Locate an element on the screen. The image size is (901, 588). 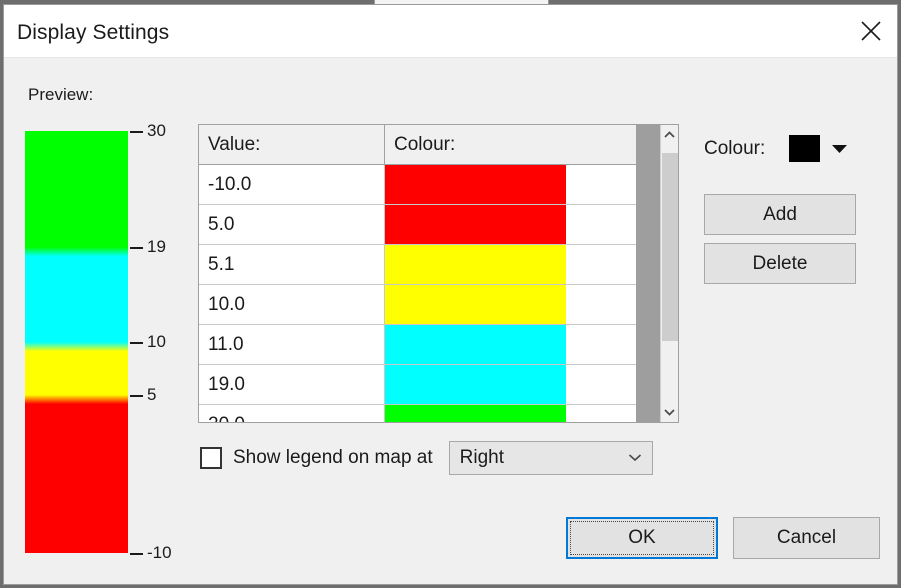
triangle-down-icon is located at coordinates (839, 148).